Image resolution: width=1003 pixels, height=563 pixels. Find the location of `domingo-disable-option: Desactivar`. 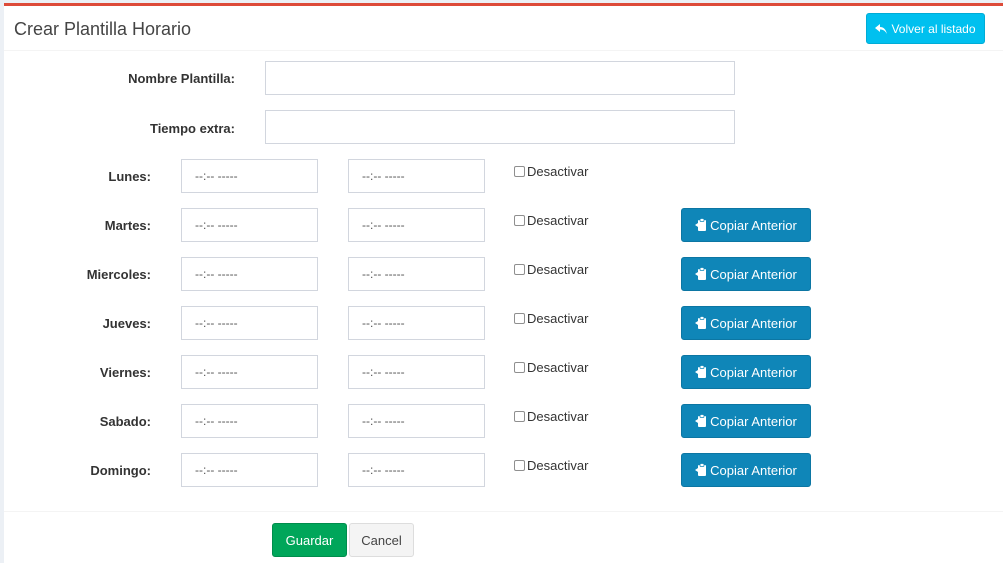

domingo-disable-option: Desactivar is located at coordinates (551, 465).